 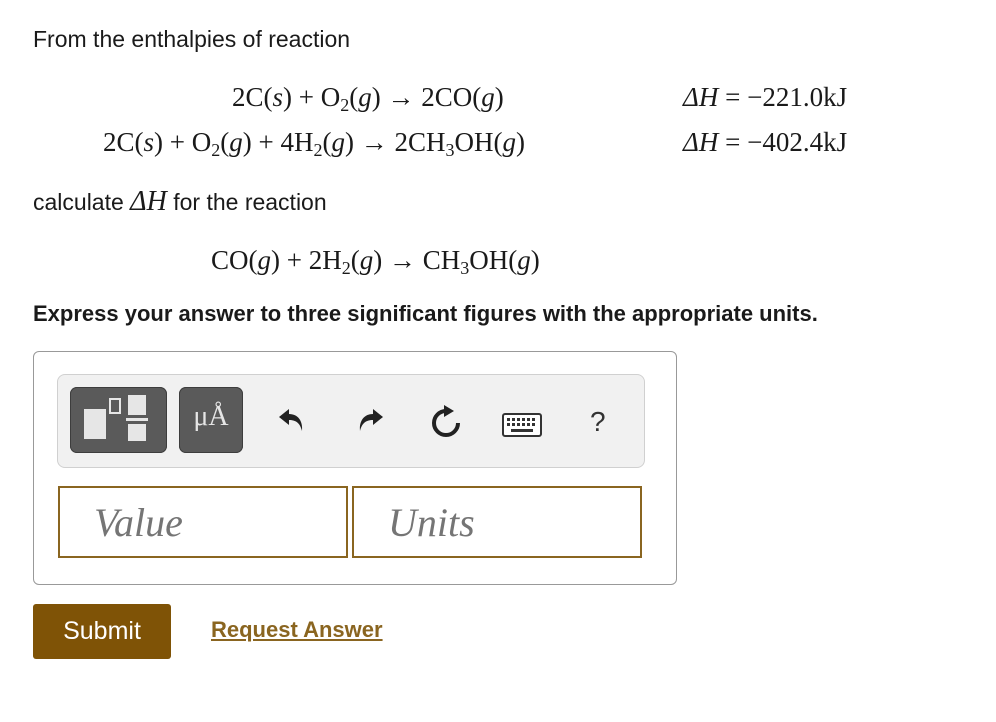 What do you see at coordinates (368, 98) in the screenshot?
I see `reaction-1-equation: 2C(s) + O2(g) → 2CO(g)` at bounding box center [368, 98].